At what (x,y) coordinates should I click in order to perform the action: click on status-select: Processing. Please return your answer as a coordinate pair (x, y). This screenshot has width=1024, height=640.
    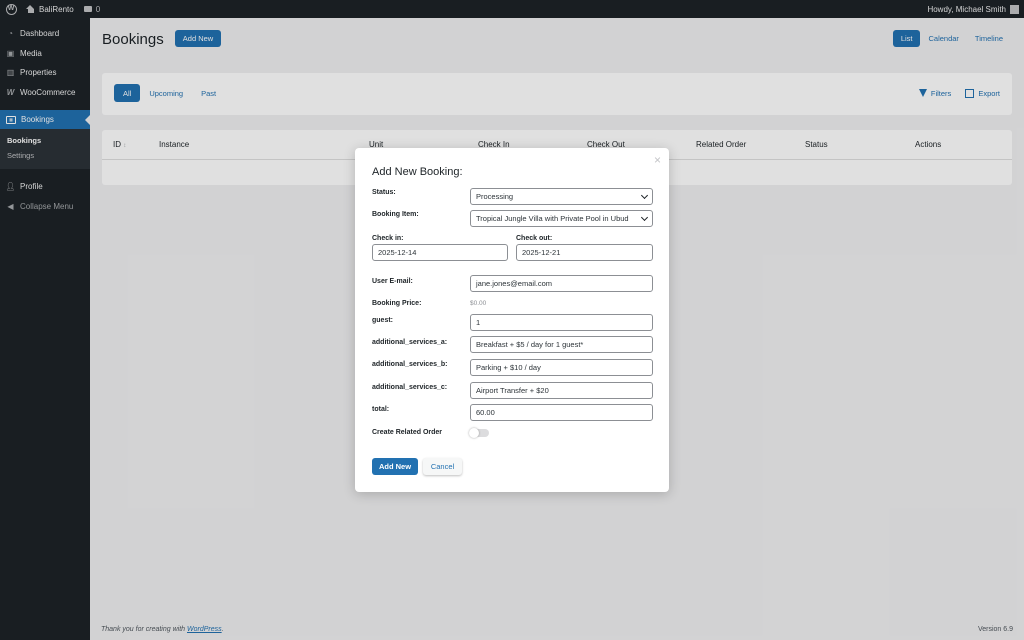
    Looking at the image, I should click on (561, 196).